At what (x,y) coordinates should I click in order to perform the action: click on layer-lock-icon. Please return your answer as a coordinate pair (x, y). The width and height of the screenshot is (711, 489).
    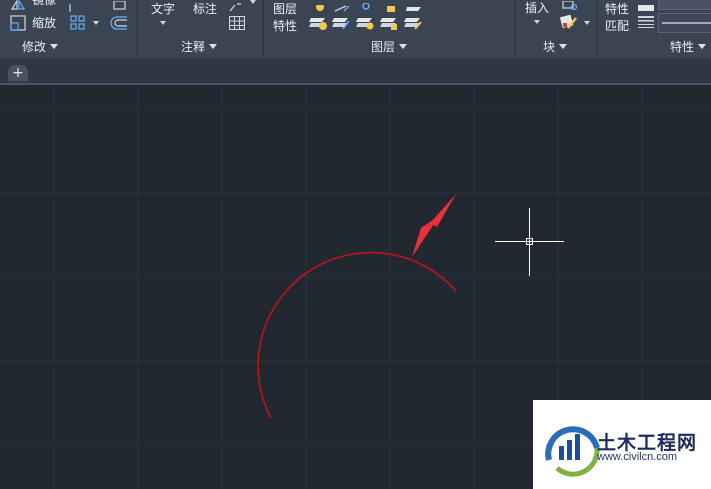
    Looking at the image, I should click on (391, 6).